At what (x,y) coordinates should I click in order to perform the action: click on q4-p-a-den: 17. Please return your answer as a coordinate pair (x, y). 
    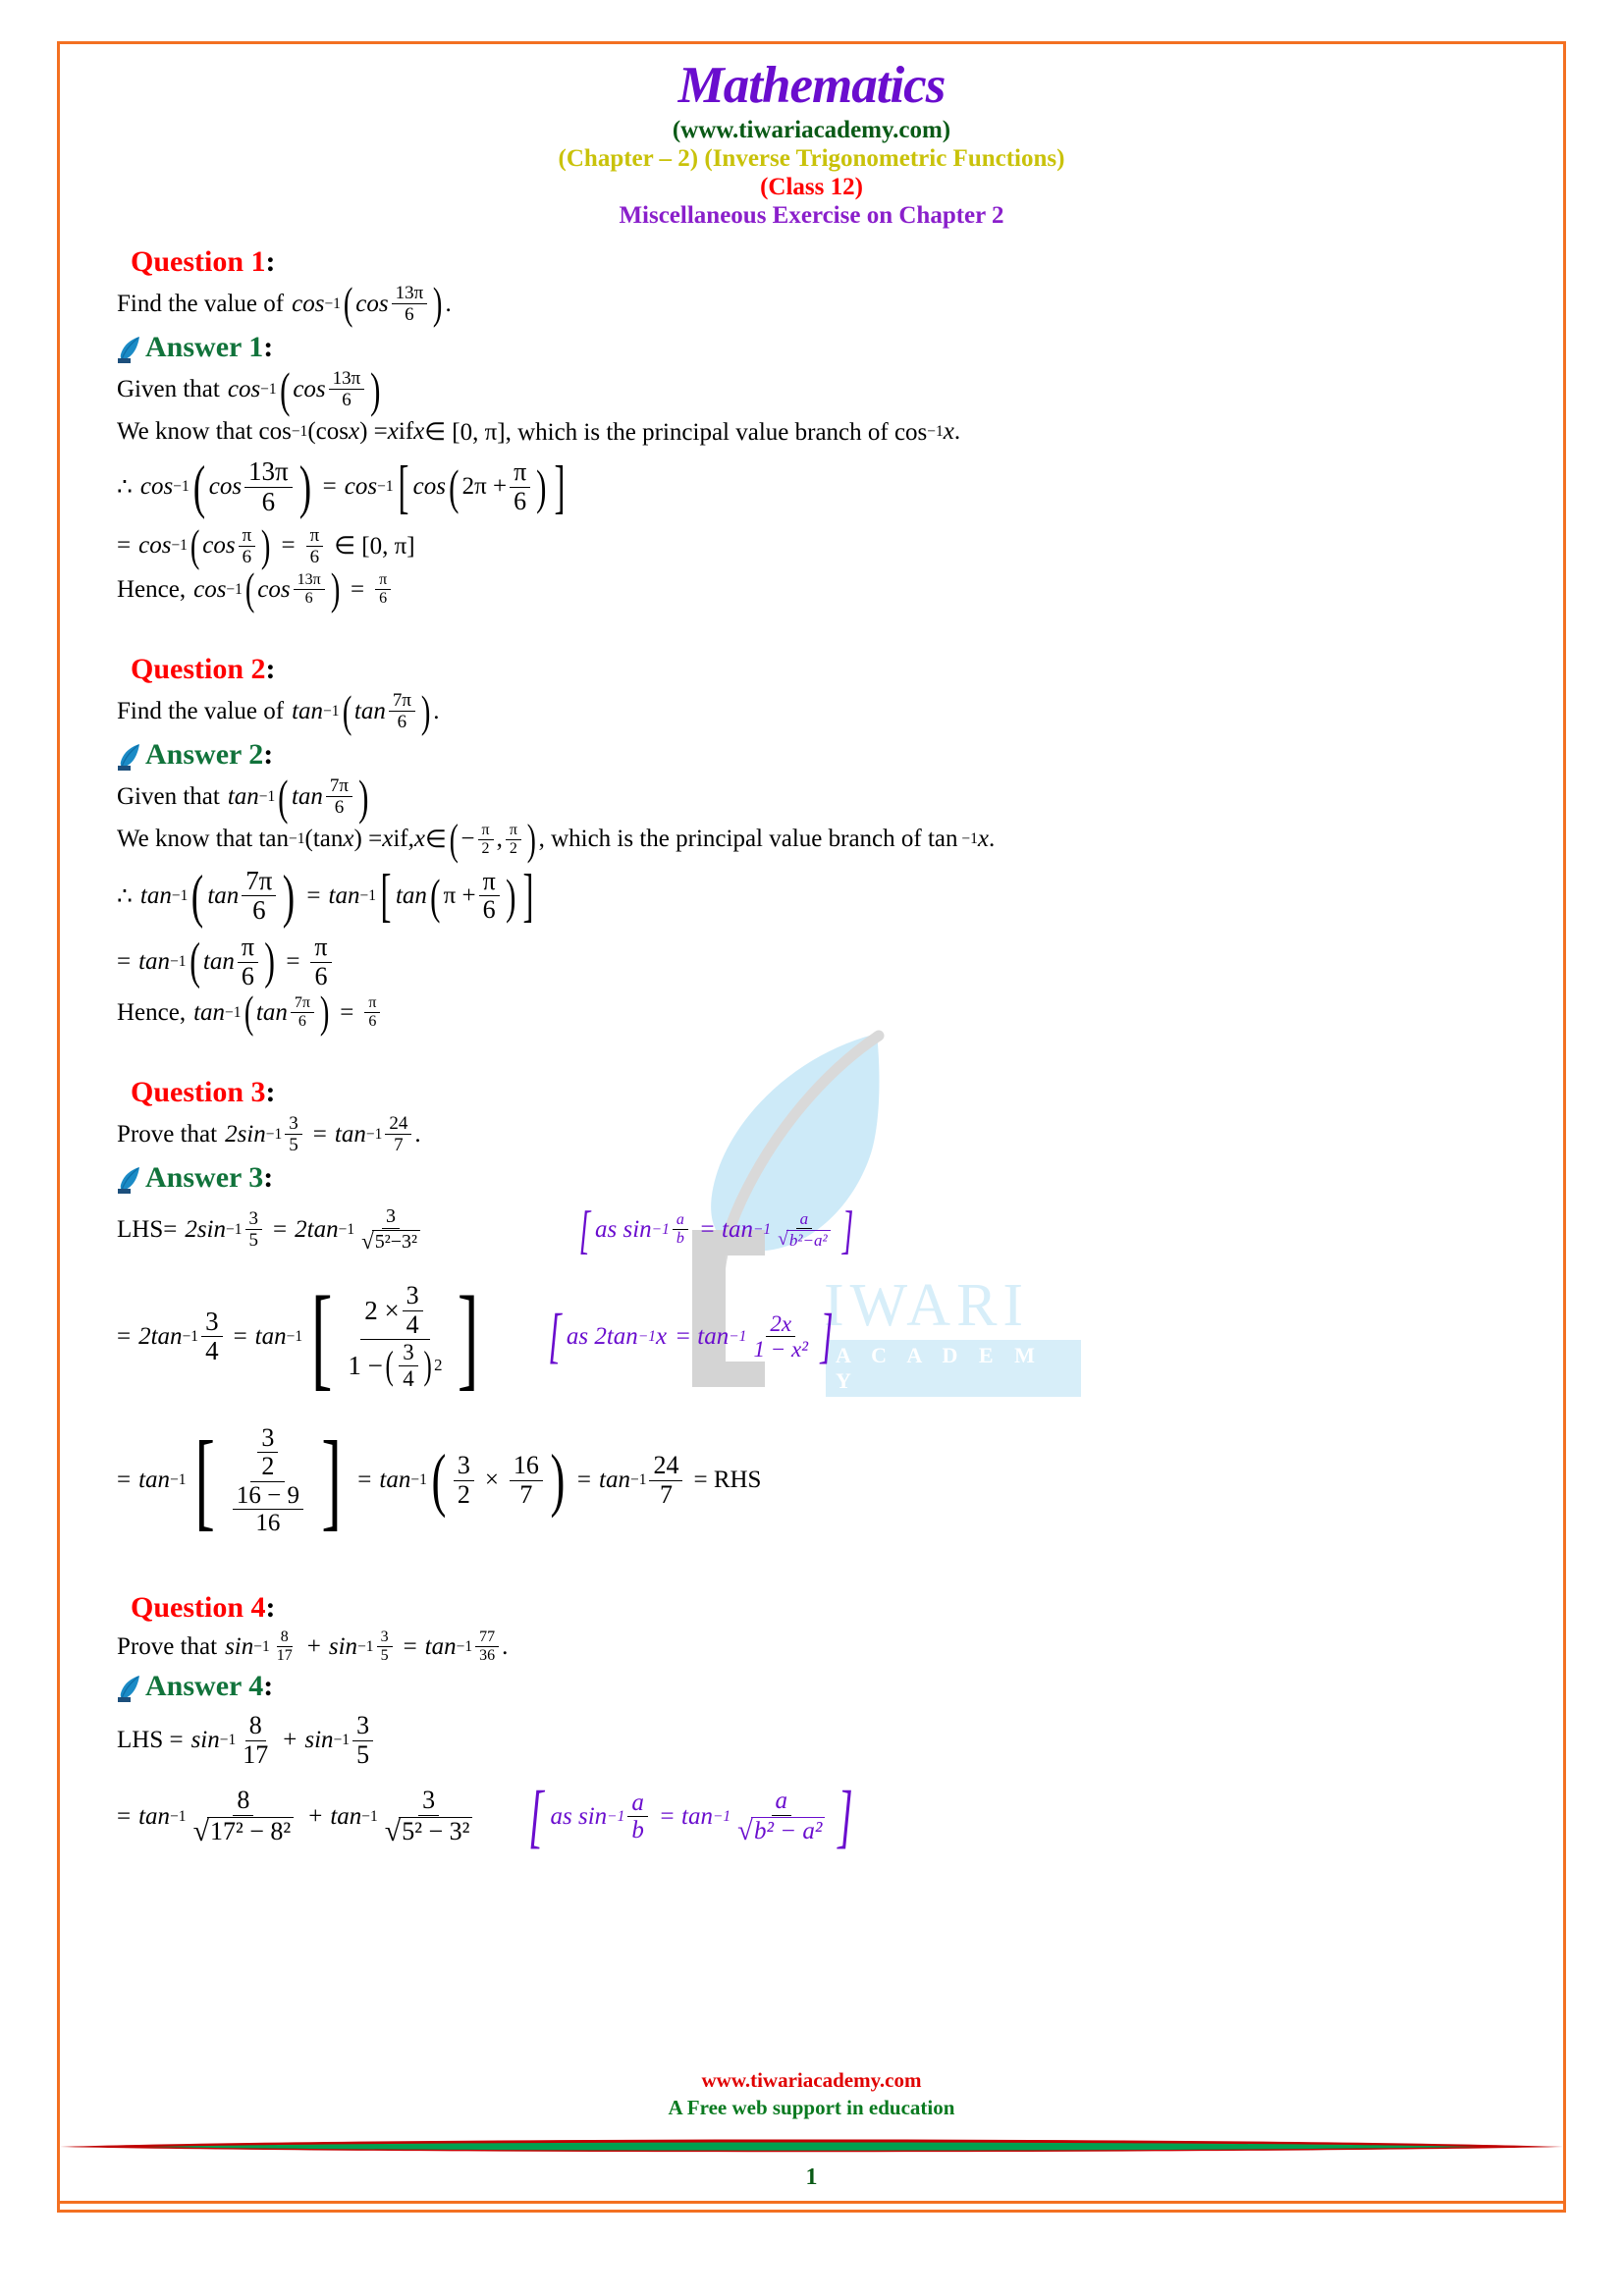
    Looking at the image, I should click on (284, 1656).